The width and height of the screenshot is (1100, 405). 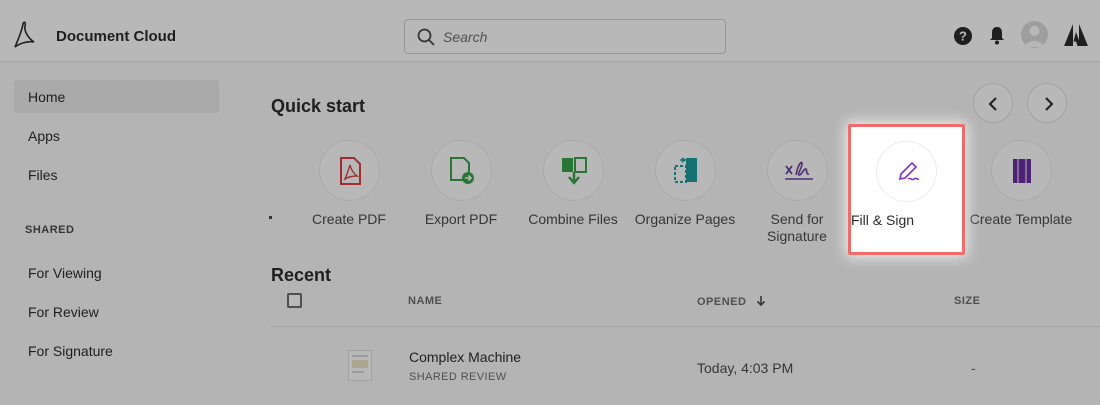 I want to click on create-template-icon, so click(x=1021, y=171).